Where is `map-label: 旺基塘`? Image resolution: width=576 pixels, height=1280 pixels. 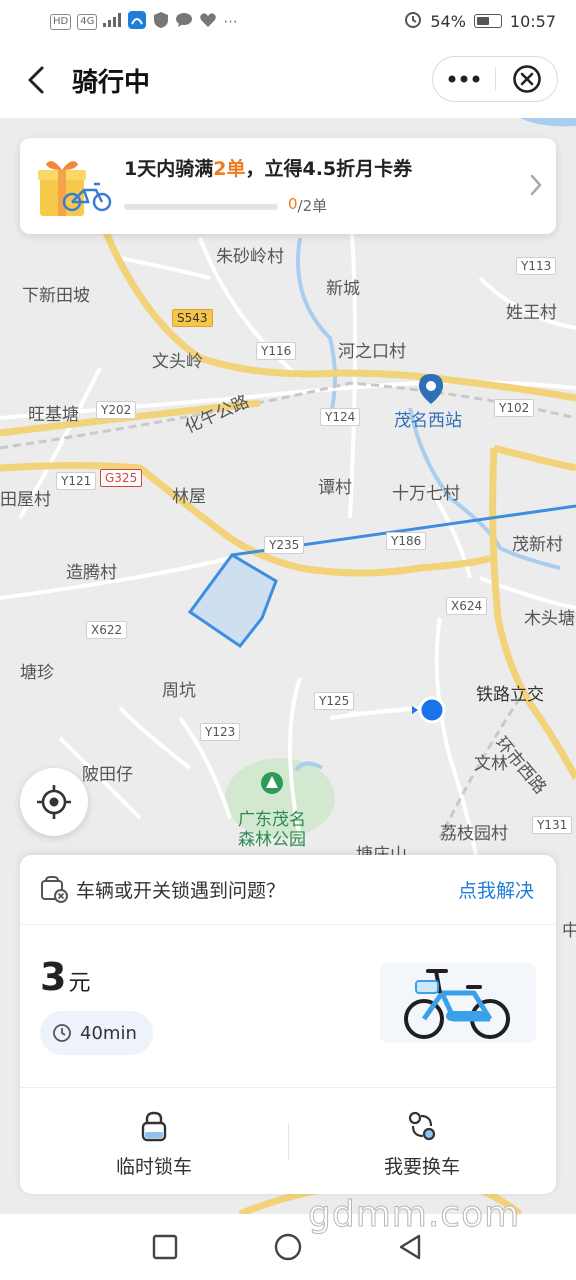 map-label: 旺基塘 is located at coordinates (53, 415).